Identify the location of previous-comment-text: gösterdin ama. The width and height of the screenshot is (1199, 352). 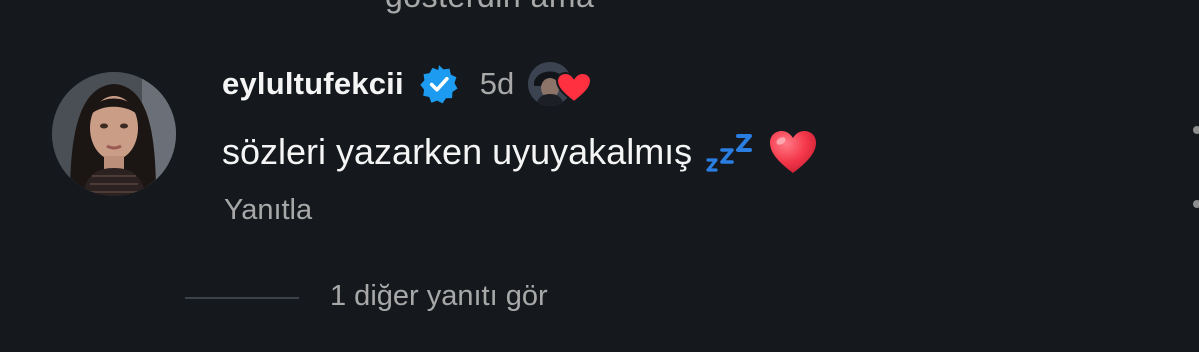
(489, 7).